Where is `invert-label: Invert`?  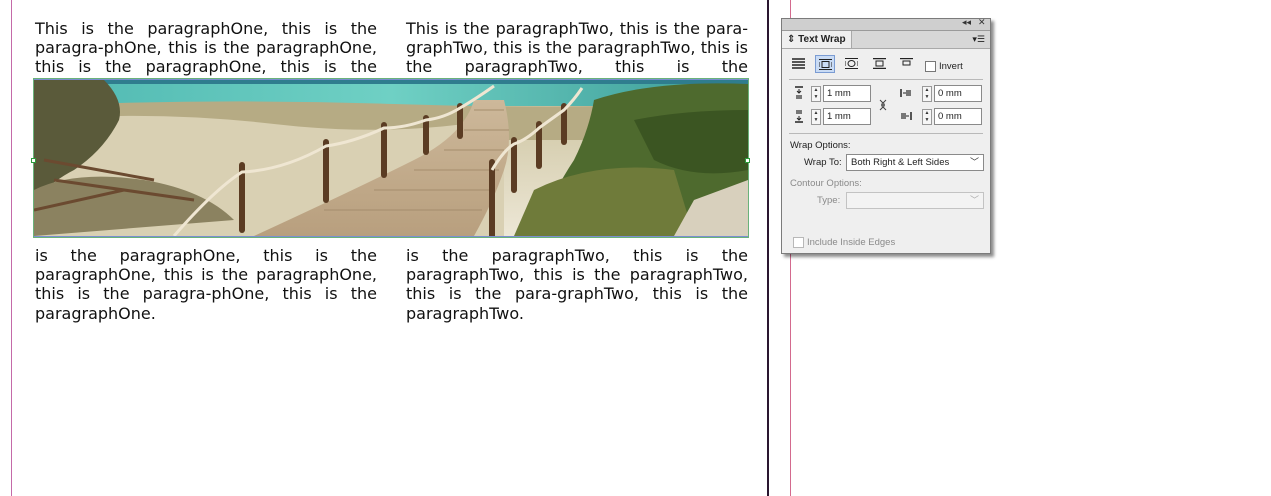
invert-label: Invert is located at coordinates (951, 66).